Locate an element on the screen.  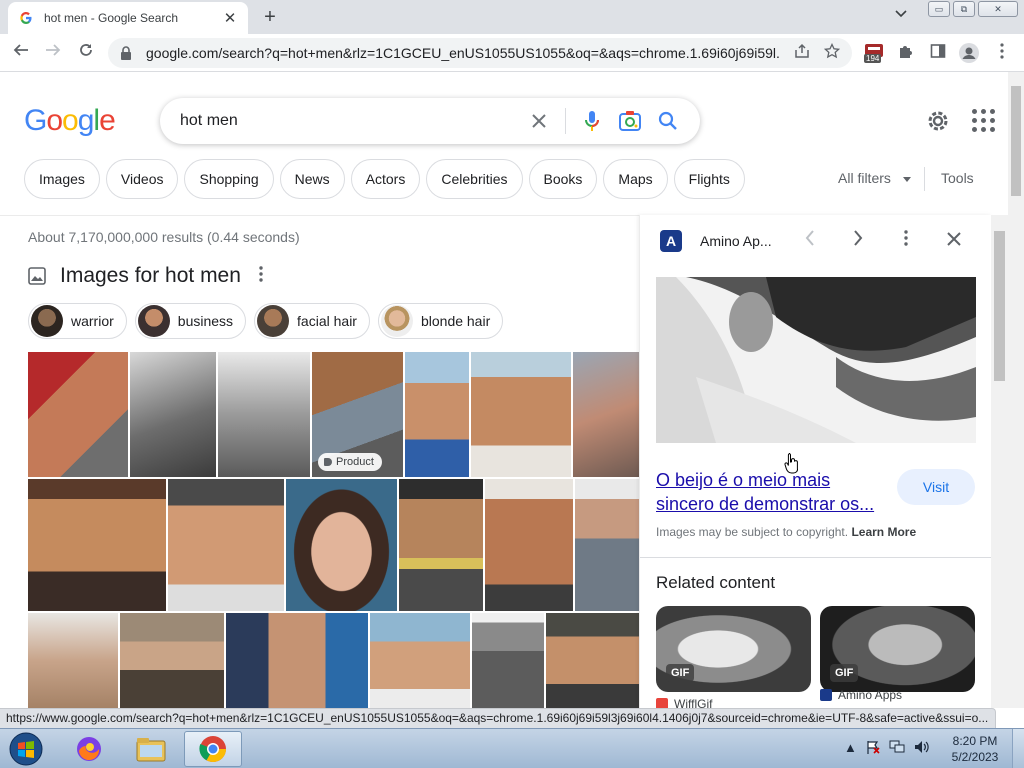
new-tab-button: + is located at coordinates (270, 17).